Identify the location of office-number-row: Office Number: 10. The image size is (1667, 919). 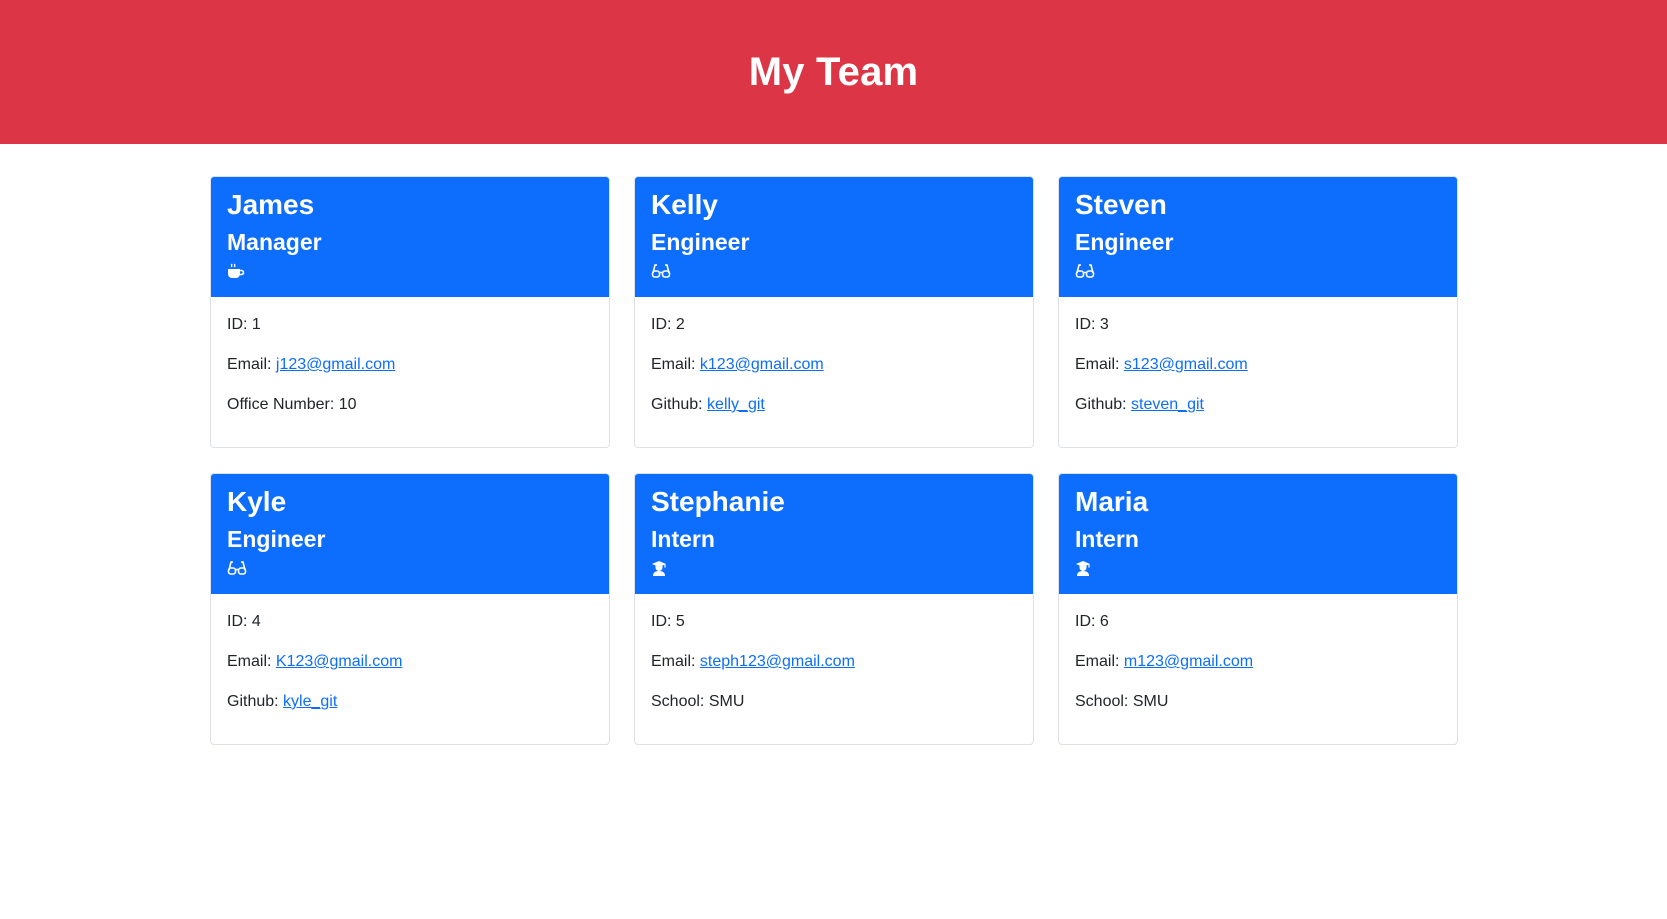
(410, 405).